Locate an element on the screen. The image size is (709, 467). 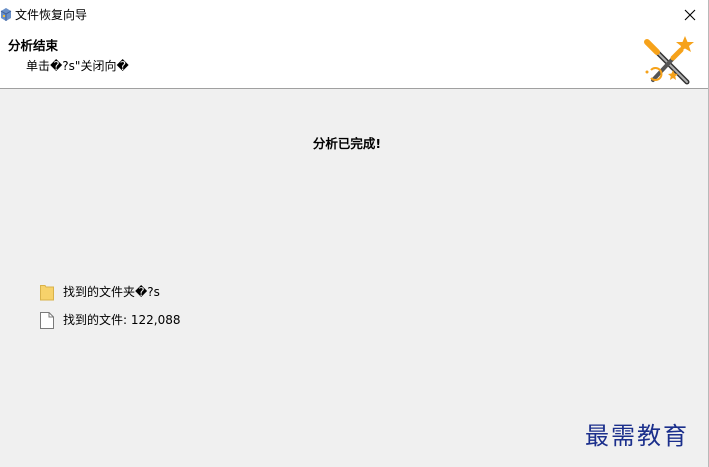
close-icon is located at coordinates (690, 15).